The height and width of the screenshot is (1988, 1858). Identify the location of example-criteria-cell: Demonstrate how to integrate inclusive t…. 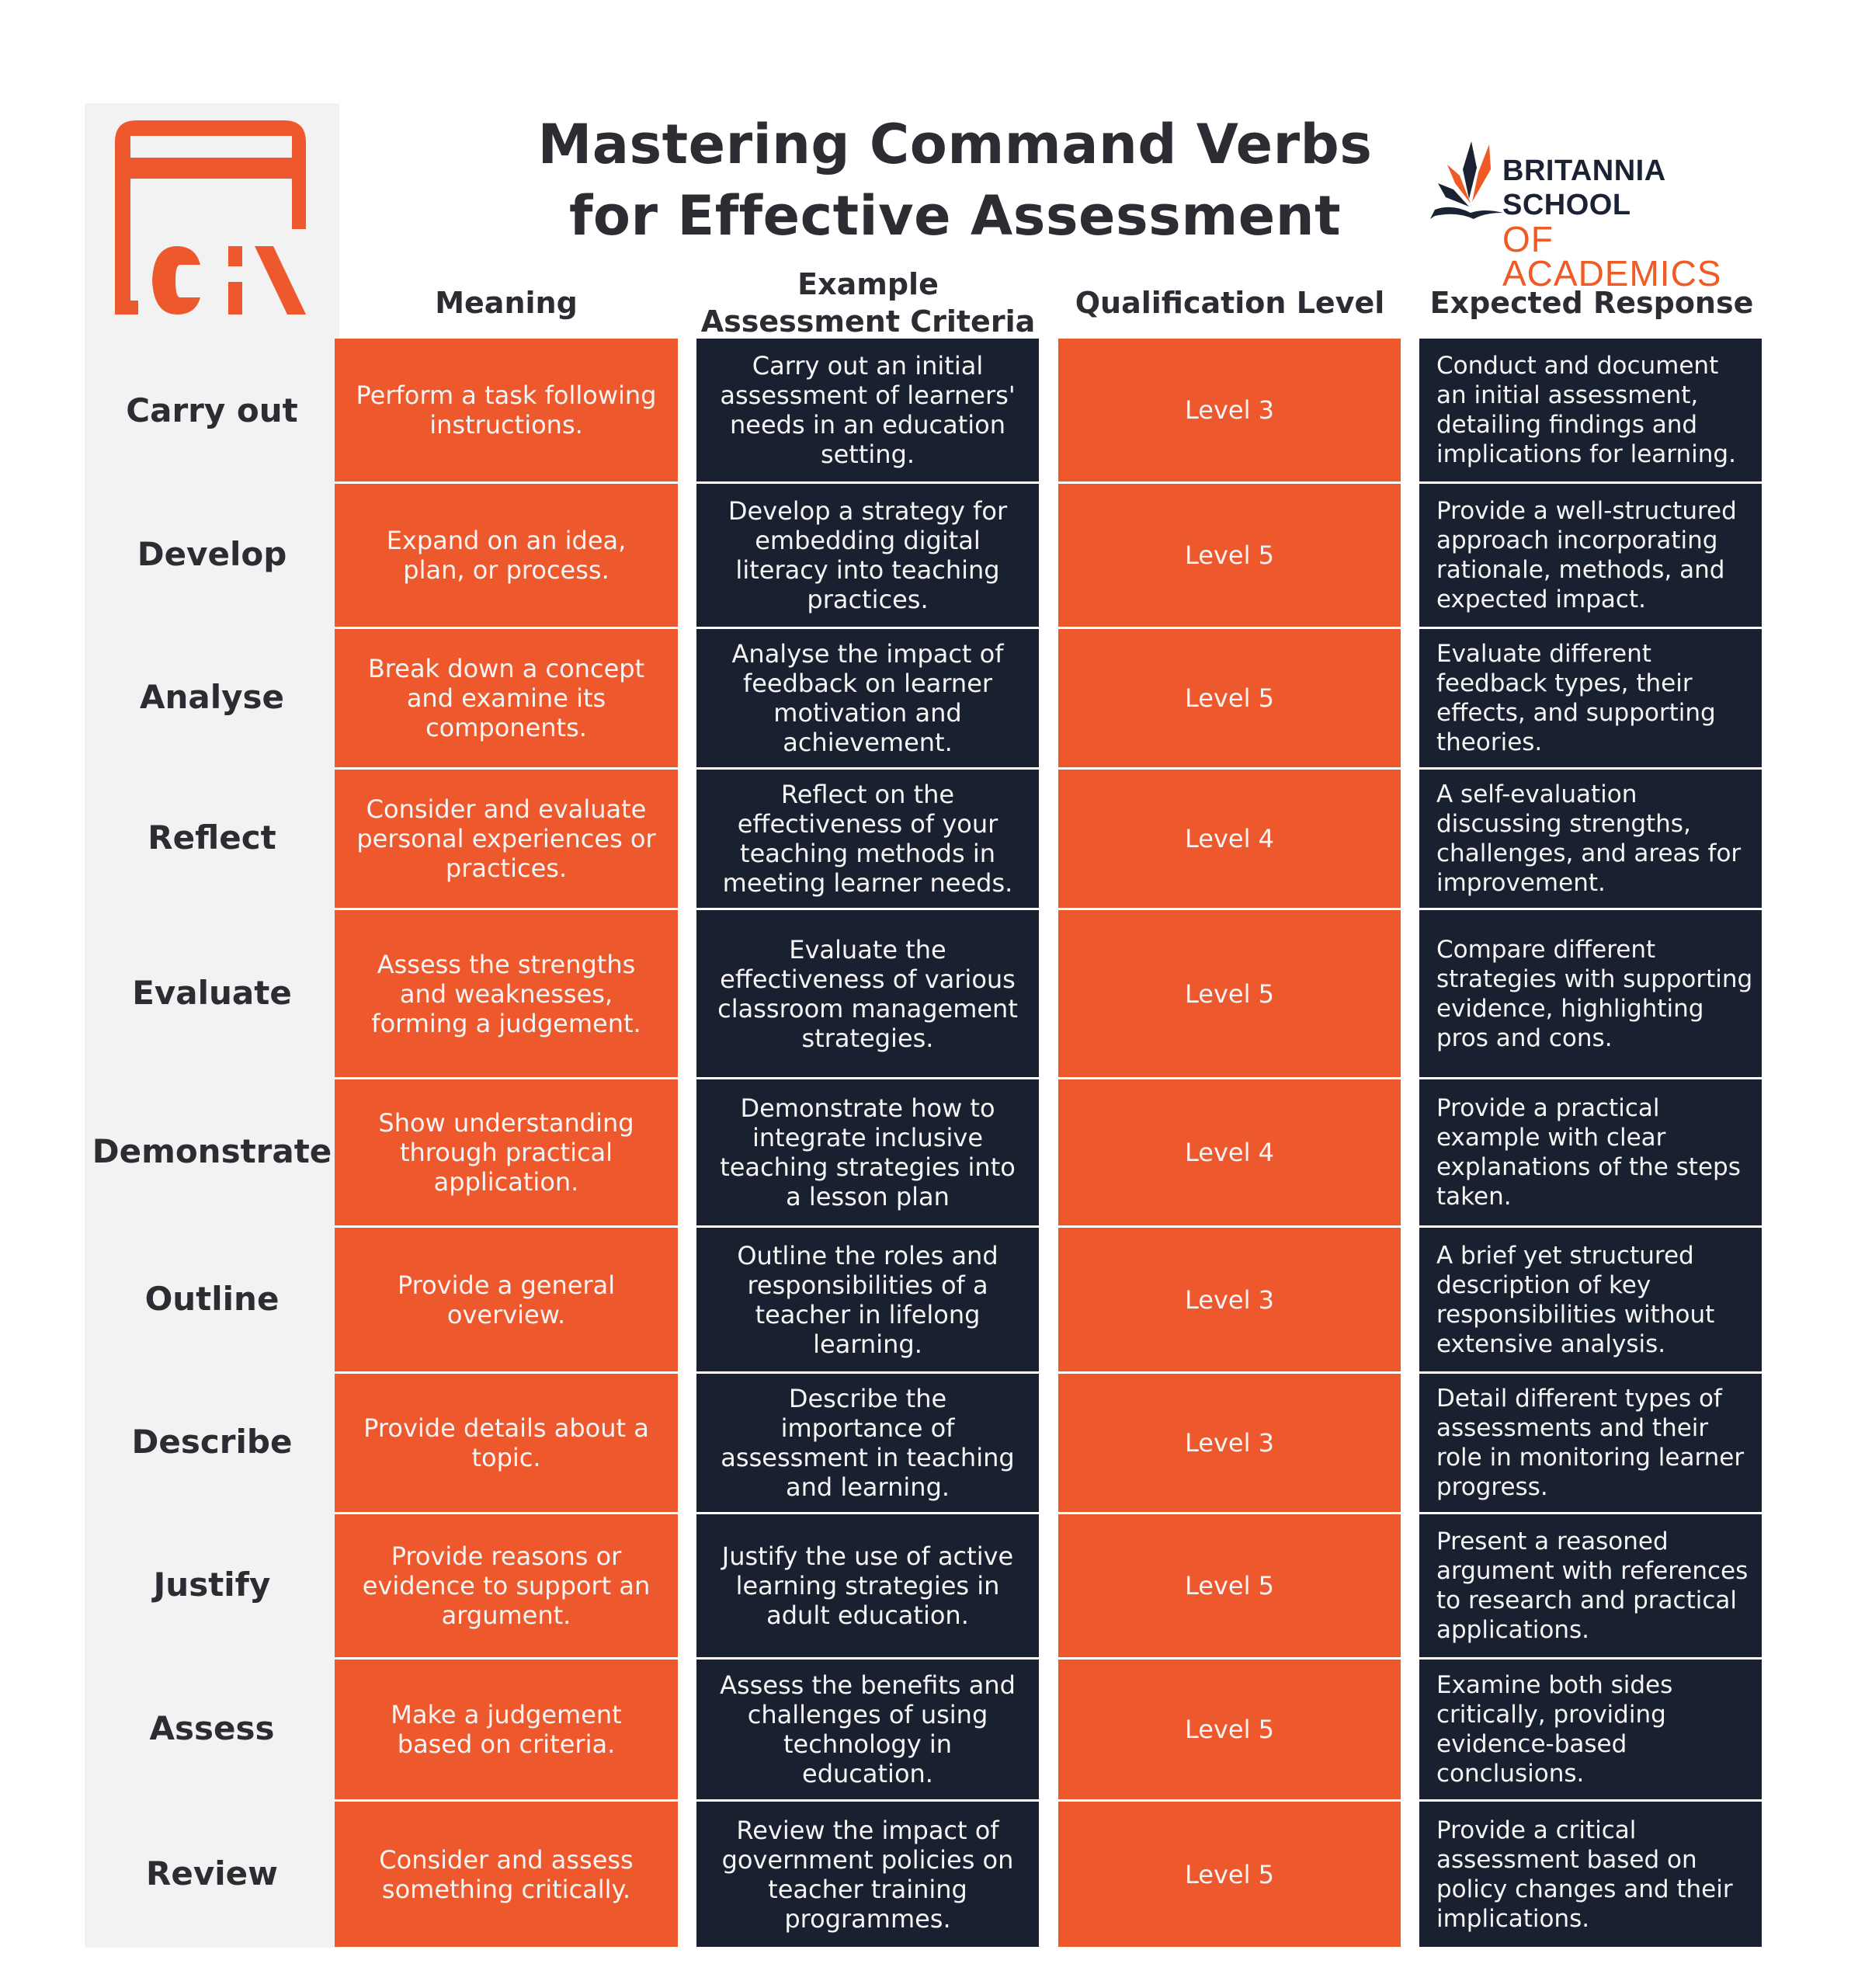
(867, 1152).